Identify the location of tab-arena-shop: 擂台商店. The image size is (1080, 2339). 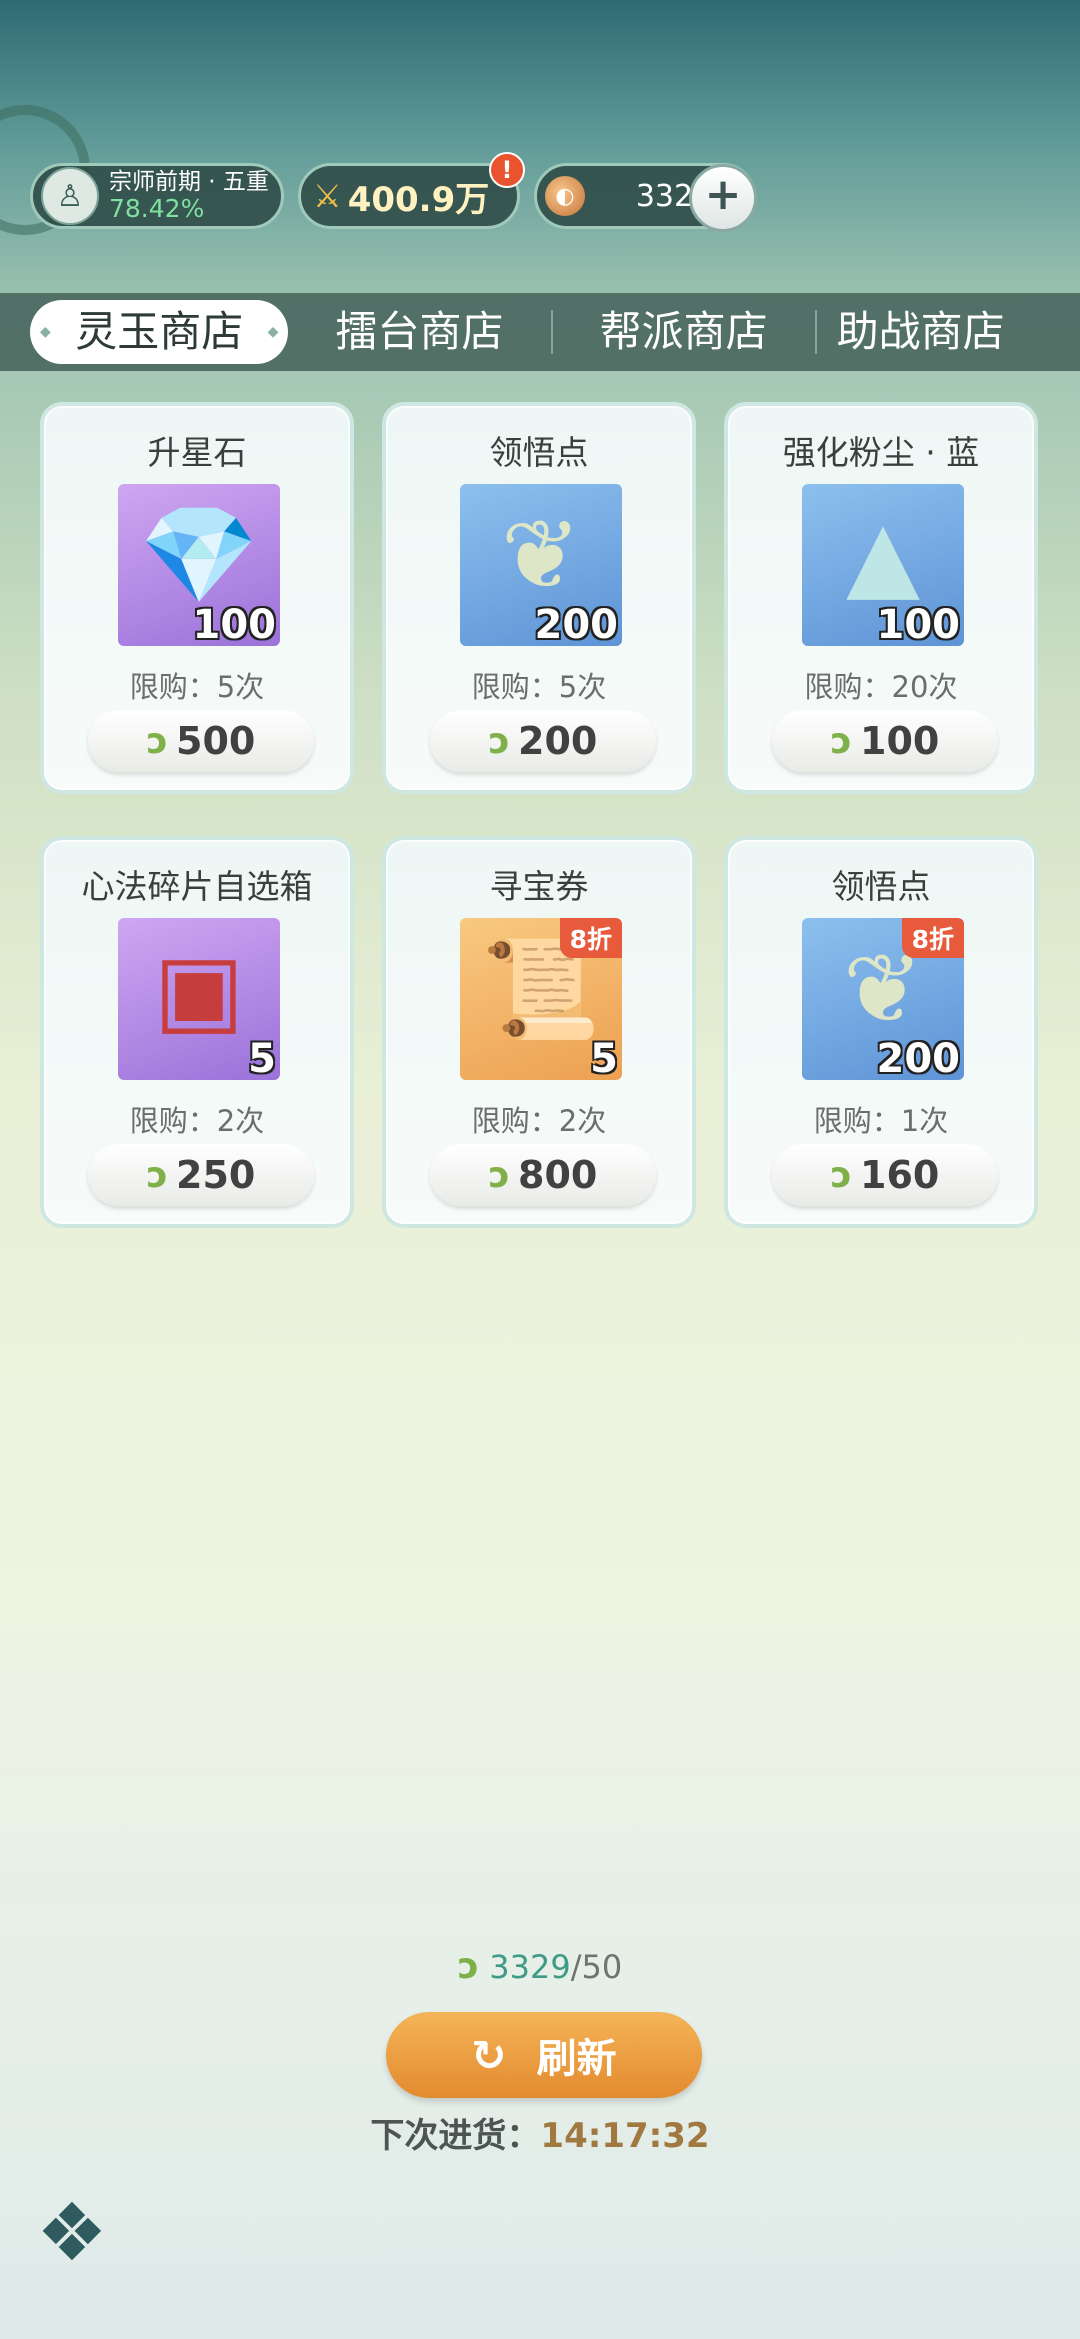
(419, 332).